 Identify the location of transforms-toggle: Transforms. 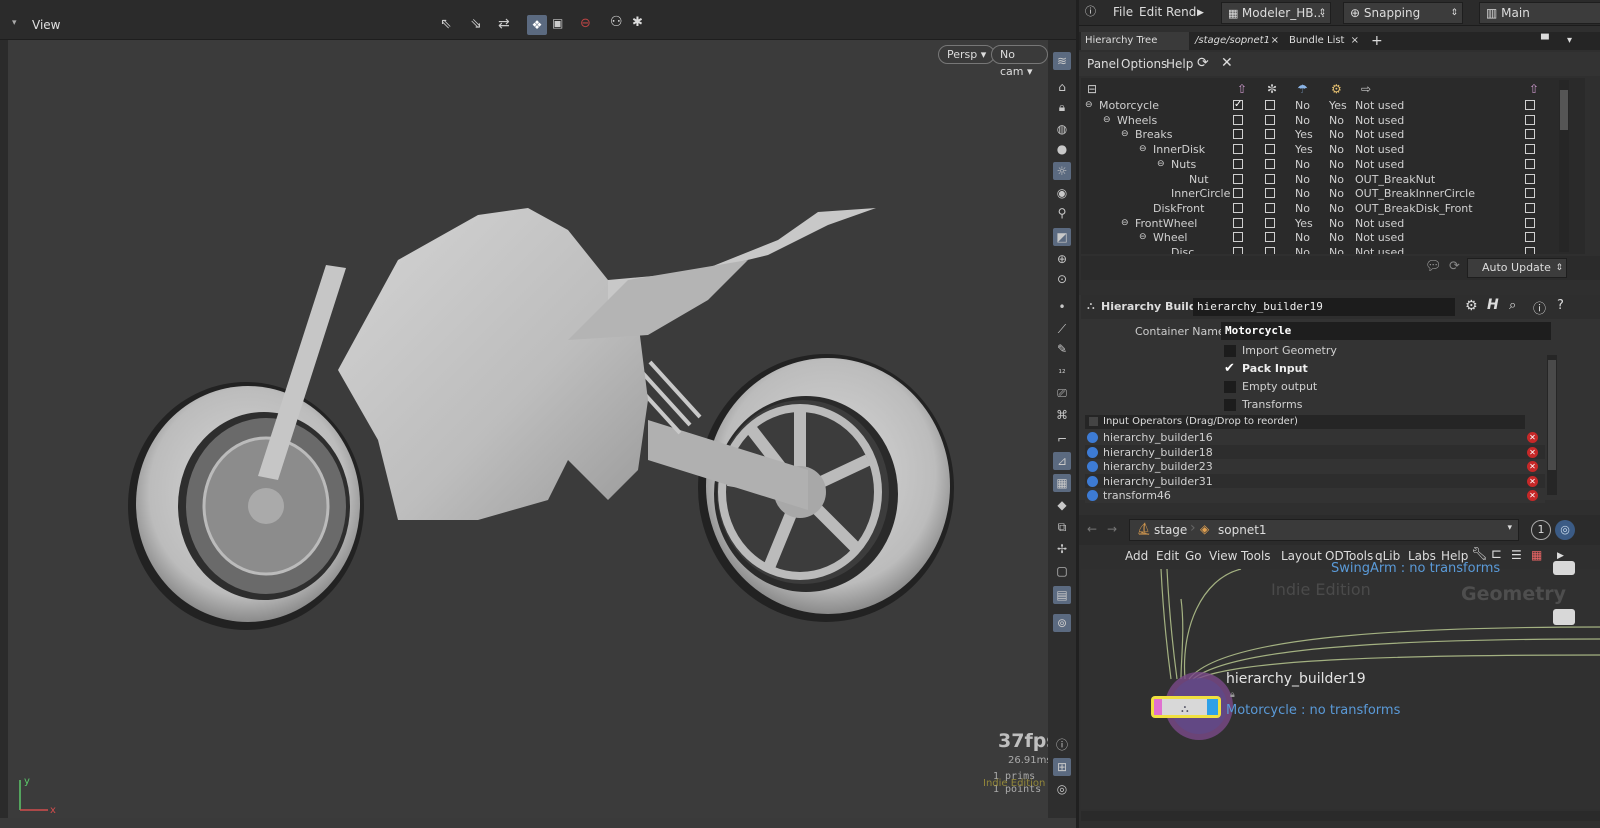
(1263, 405).